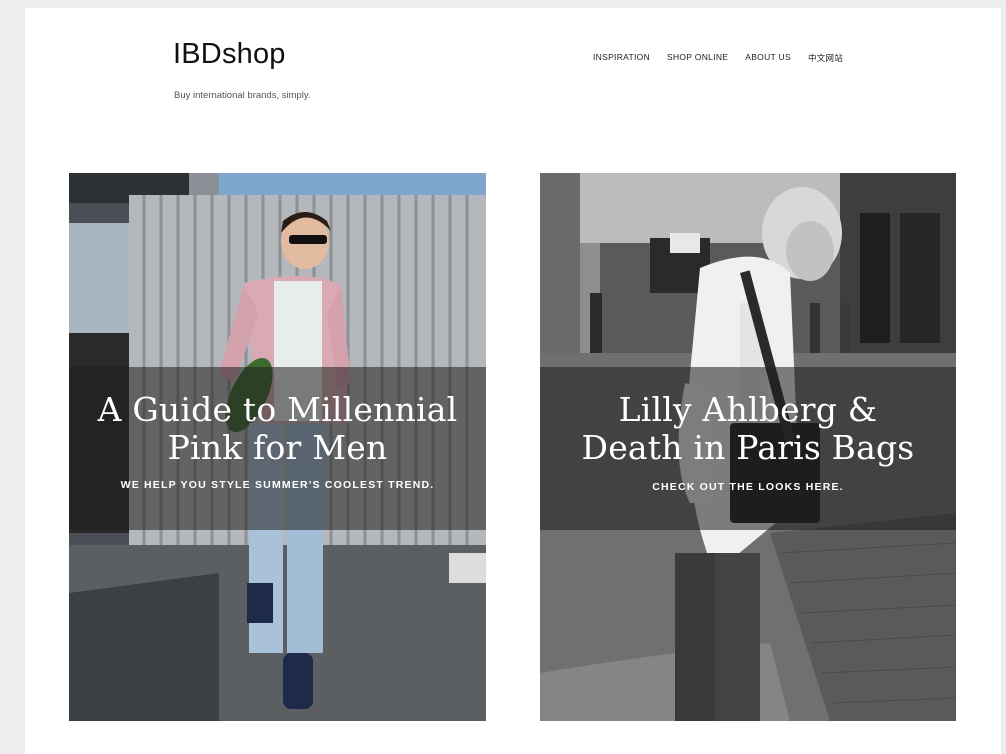  Describe the element at coordinates (748, 487) in the screenshot. I see `article-subtitle: CHECK OUT THE LOOKS HERE.` at that location.